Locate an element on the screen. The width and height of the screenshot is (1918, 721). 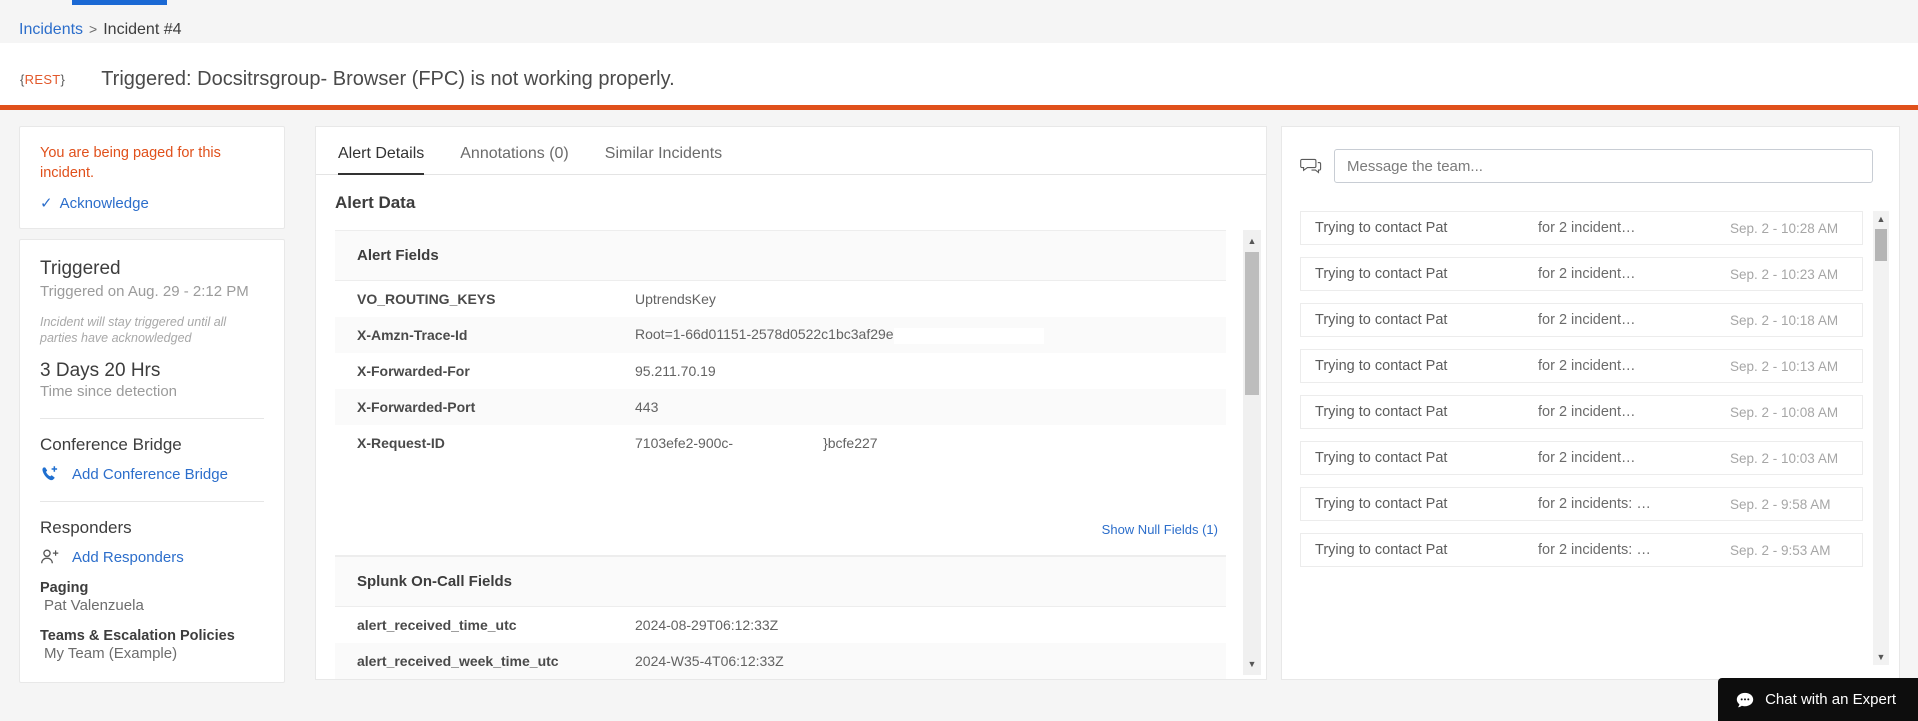
message-when: Sep. 2 - 10:18 AM is located at coordinates (1784, 320).